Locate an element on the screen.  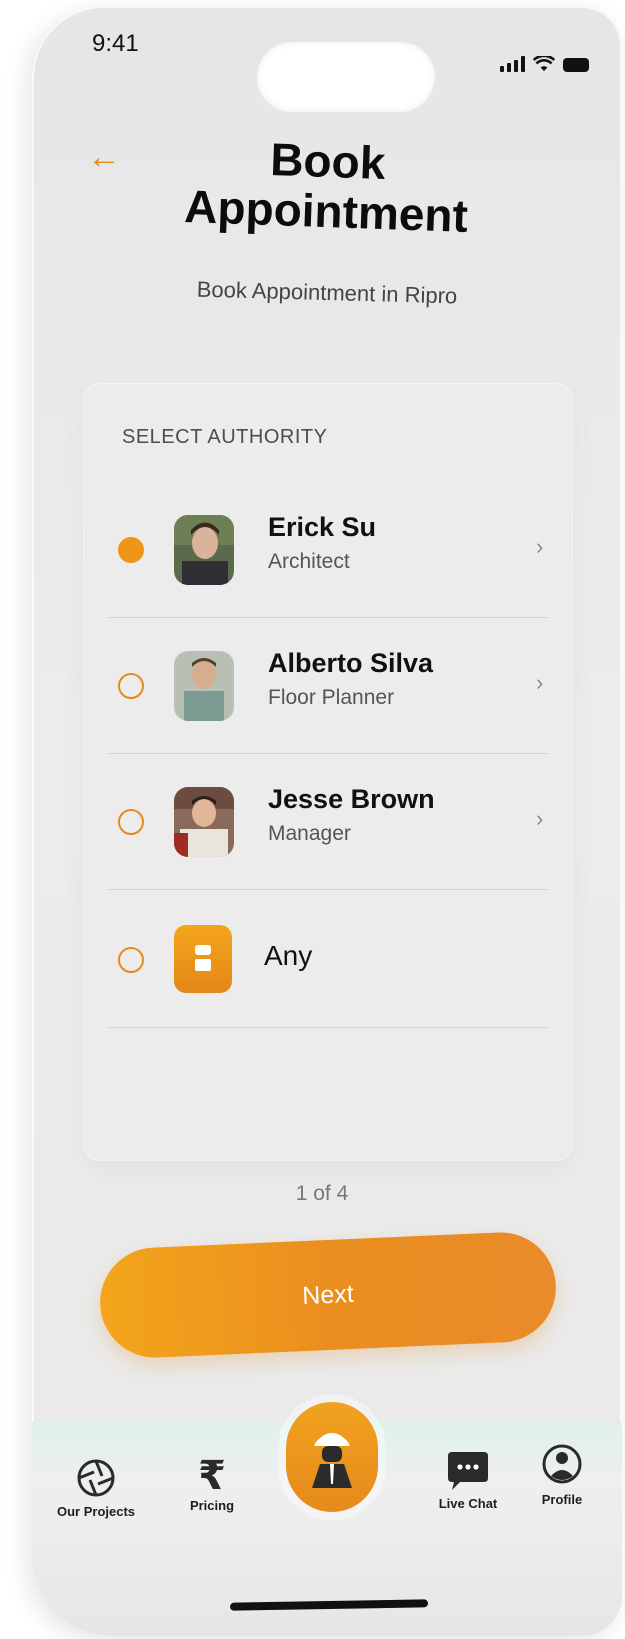
page-title: Book Appointment is located at coordinates (326, 187).